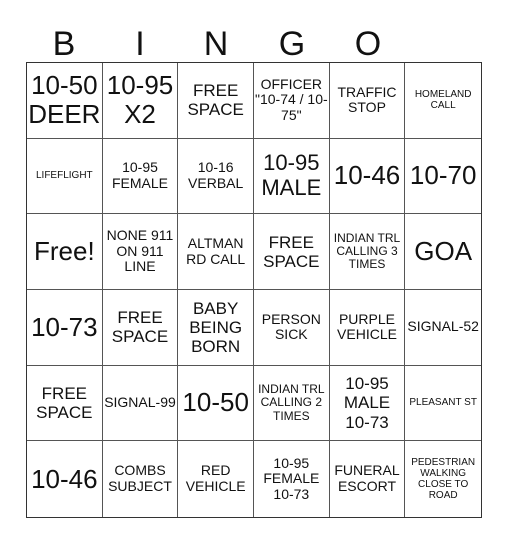 The height and width of the screenshot is (544, 506). What do you see at coordinates (216, 44) in the screenshot?
I see `header-letter-n: N` at bounding box center [216, 44].